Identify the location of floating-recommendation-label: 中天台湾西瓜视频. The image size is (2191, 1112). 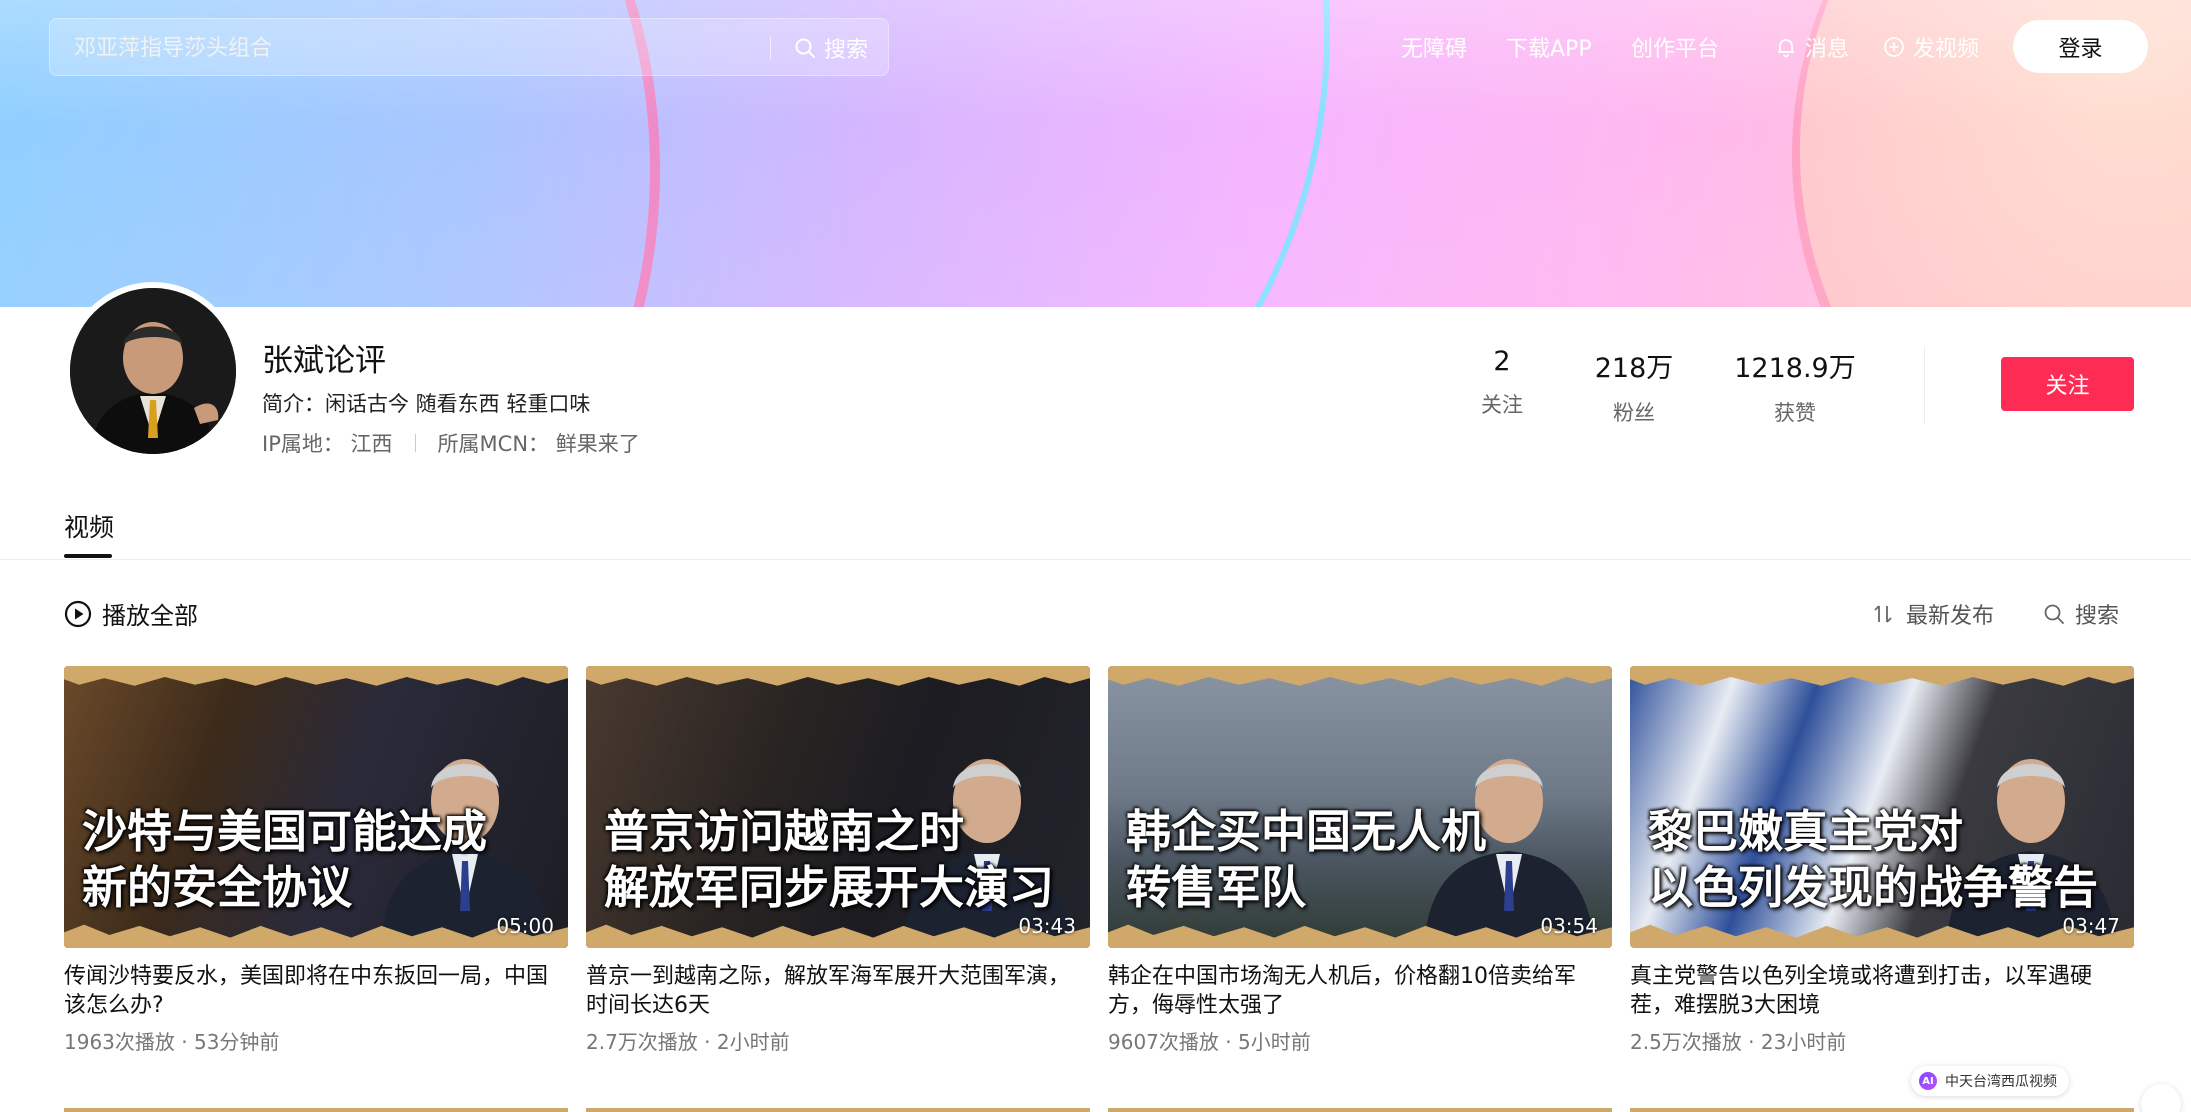
(2001, 1082).